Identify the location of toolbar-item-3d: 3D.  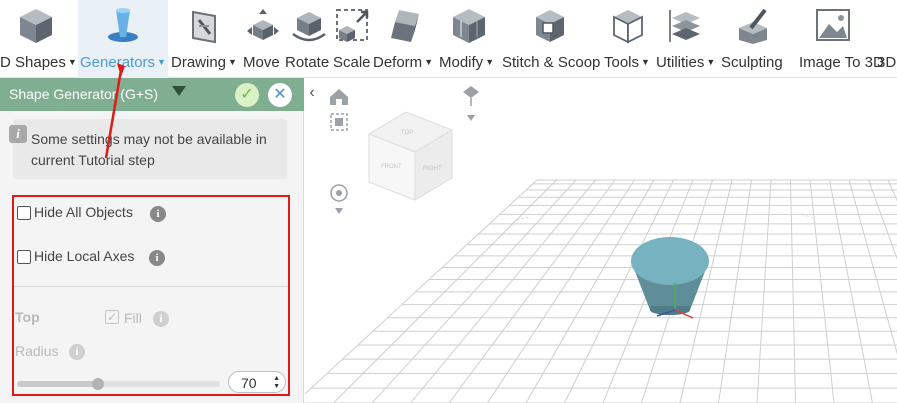
(887, 39).